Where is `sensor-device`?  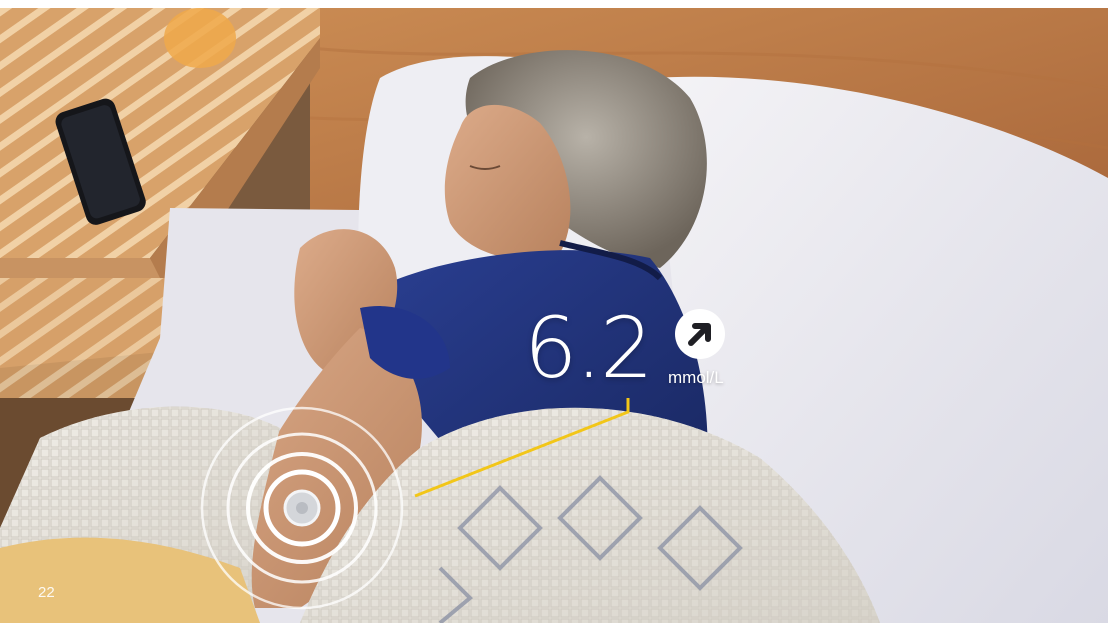 sensor-device is located at coordinates (302, 508).